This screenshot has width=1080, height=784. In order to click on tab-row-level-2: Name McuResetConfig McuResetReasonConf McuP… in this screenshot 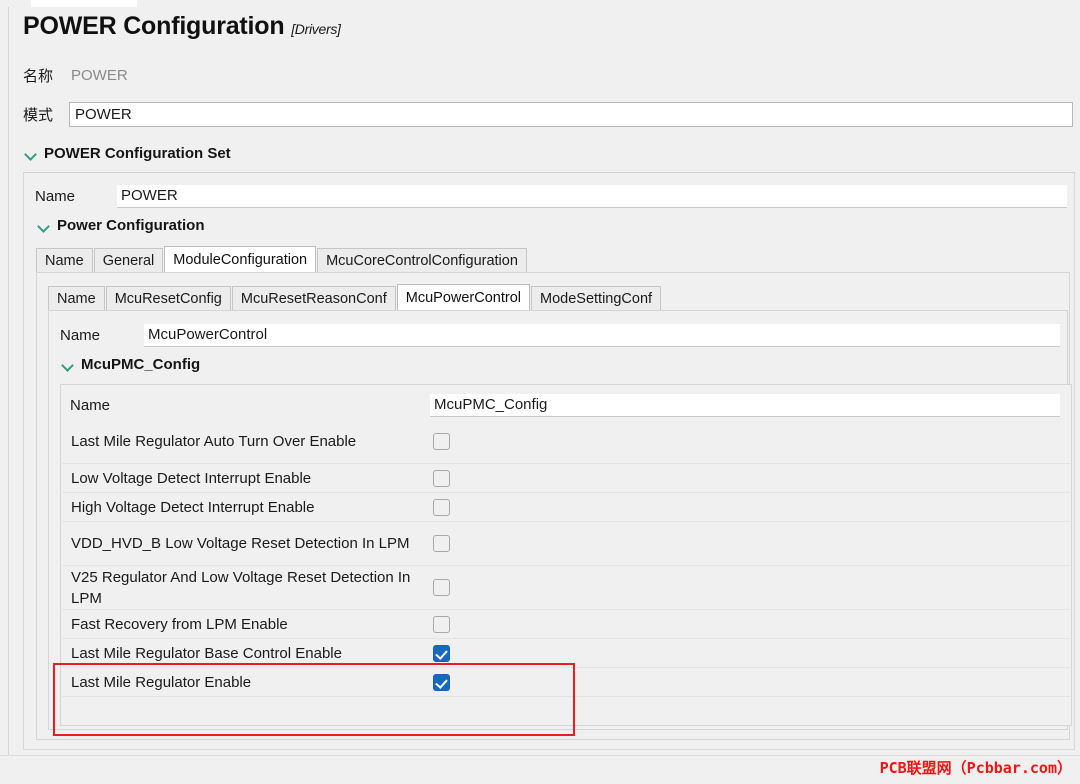, I will do `click(557, 297)`.